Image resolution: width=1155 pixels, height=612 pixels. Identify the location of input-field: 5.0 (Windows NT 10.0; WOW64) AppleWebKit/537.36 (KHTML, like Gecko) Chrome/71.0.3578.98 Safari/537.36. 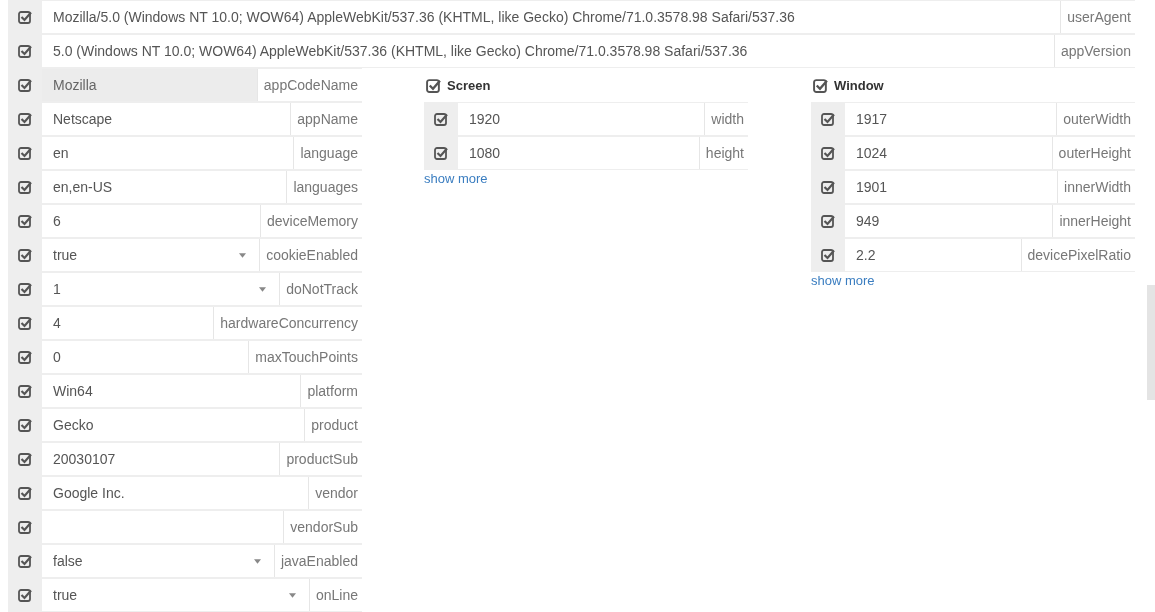
(548, 51).